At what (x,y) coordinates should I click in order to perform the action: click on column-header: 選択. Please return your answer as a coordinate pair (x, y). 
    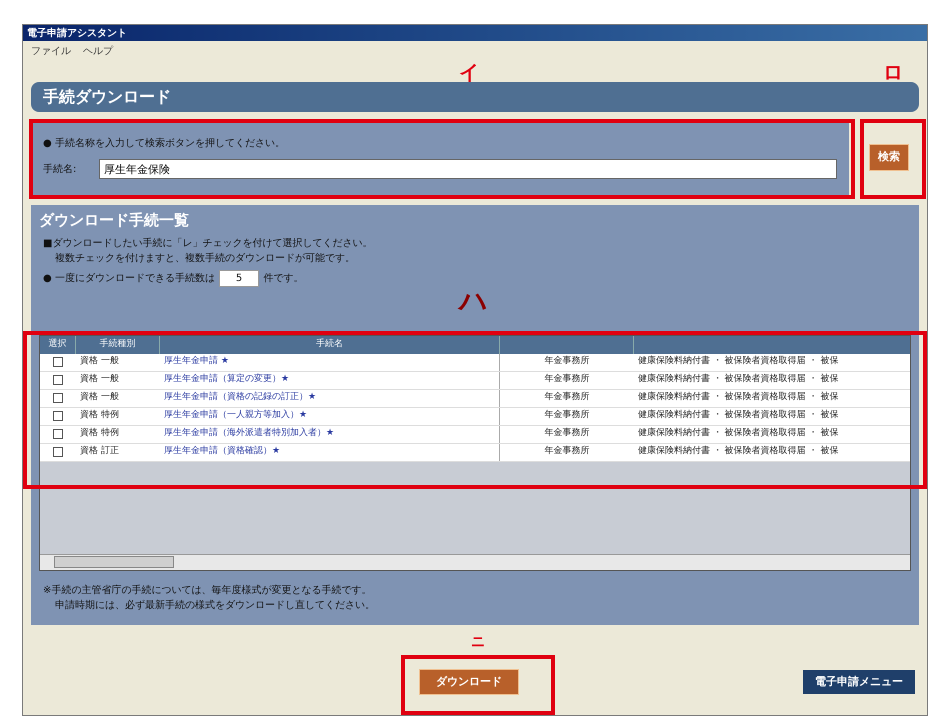
    Looking at the image, I should click on (57, 345).